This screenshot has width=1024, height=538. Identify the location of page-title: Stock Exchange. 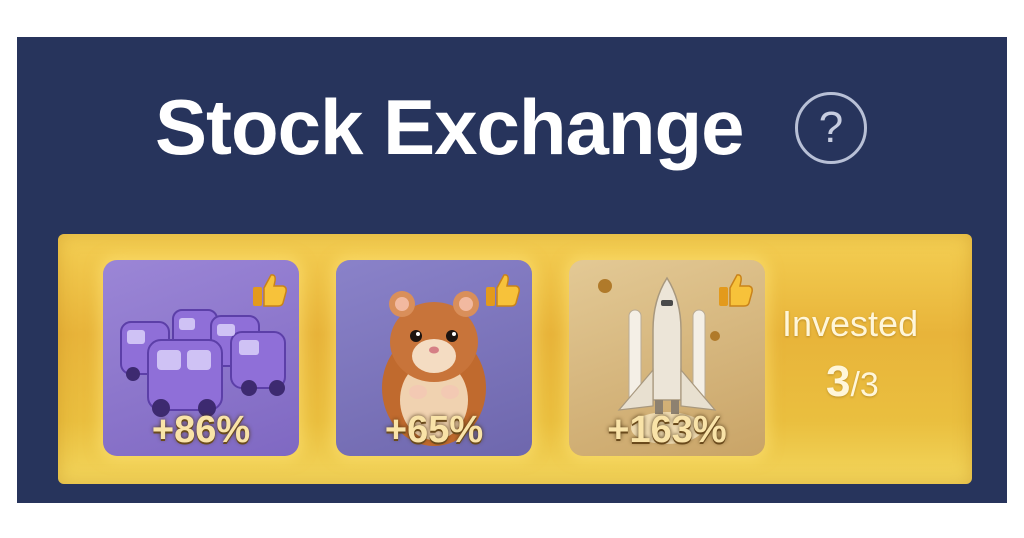
(450, 127).